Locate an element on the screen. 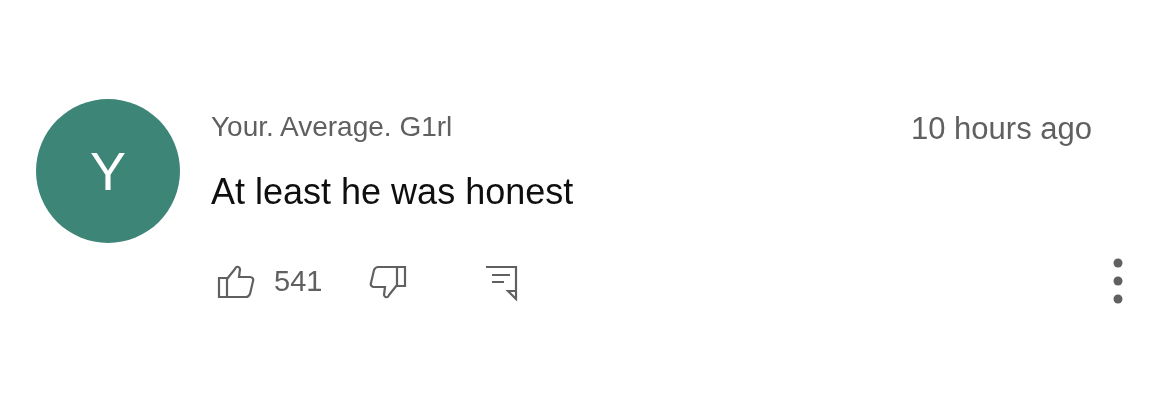 This screenshot has width=1170, height=412. avatar: Y is located at coordinates (108, 171).